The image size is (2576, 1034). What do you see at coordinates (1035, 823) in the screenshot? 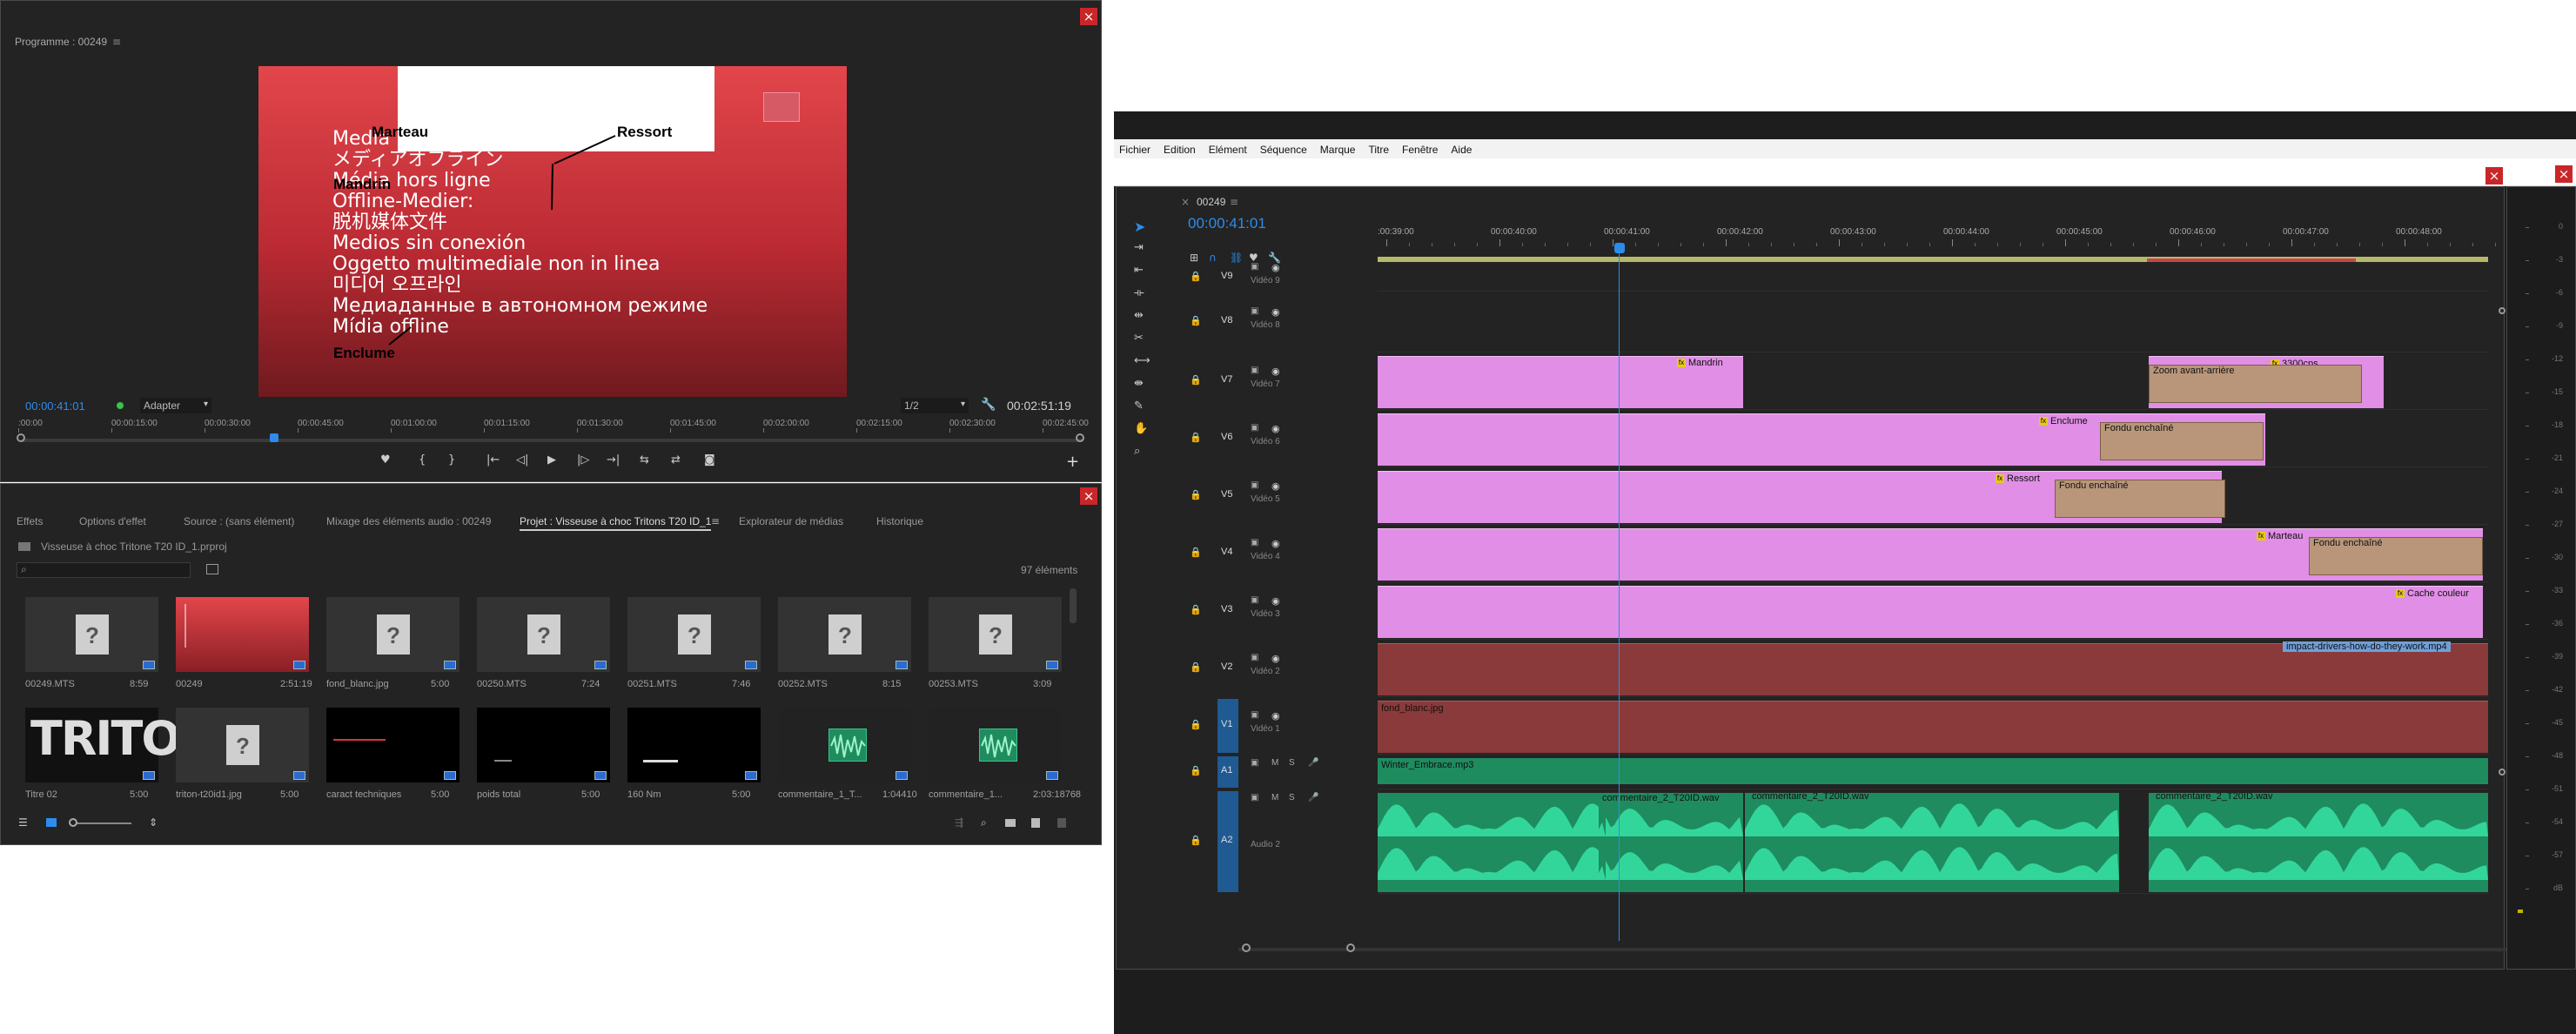
I see `new-item-icon` at bounding box center [1035, 823].